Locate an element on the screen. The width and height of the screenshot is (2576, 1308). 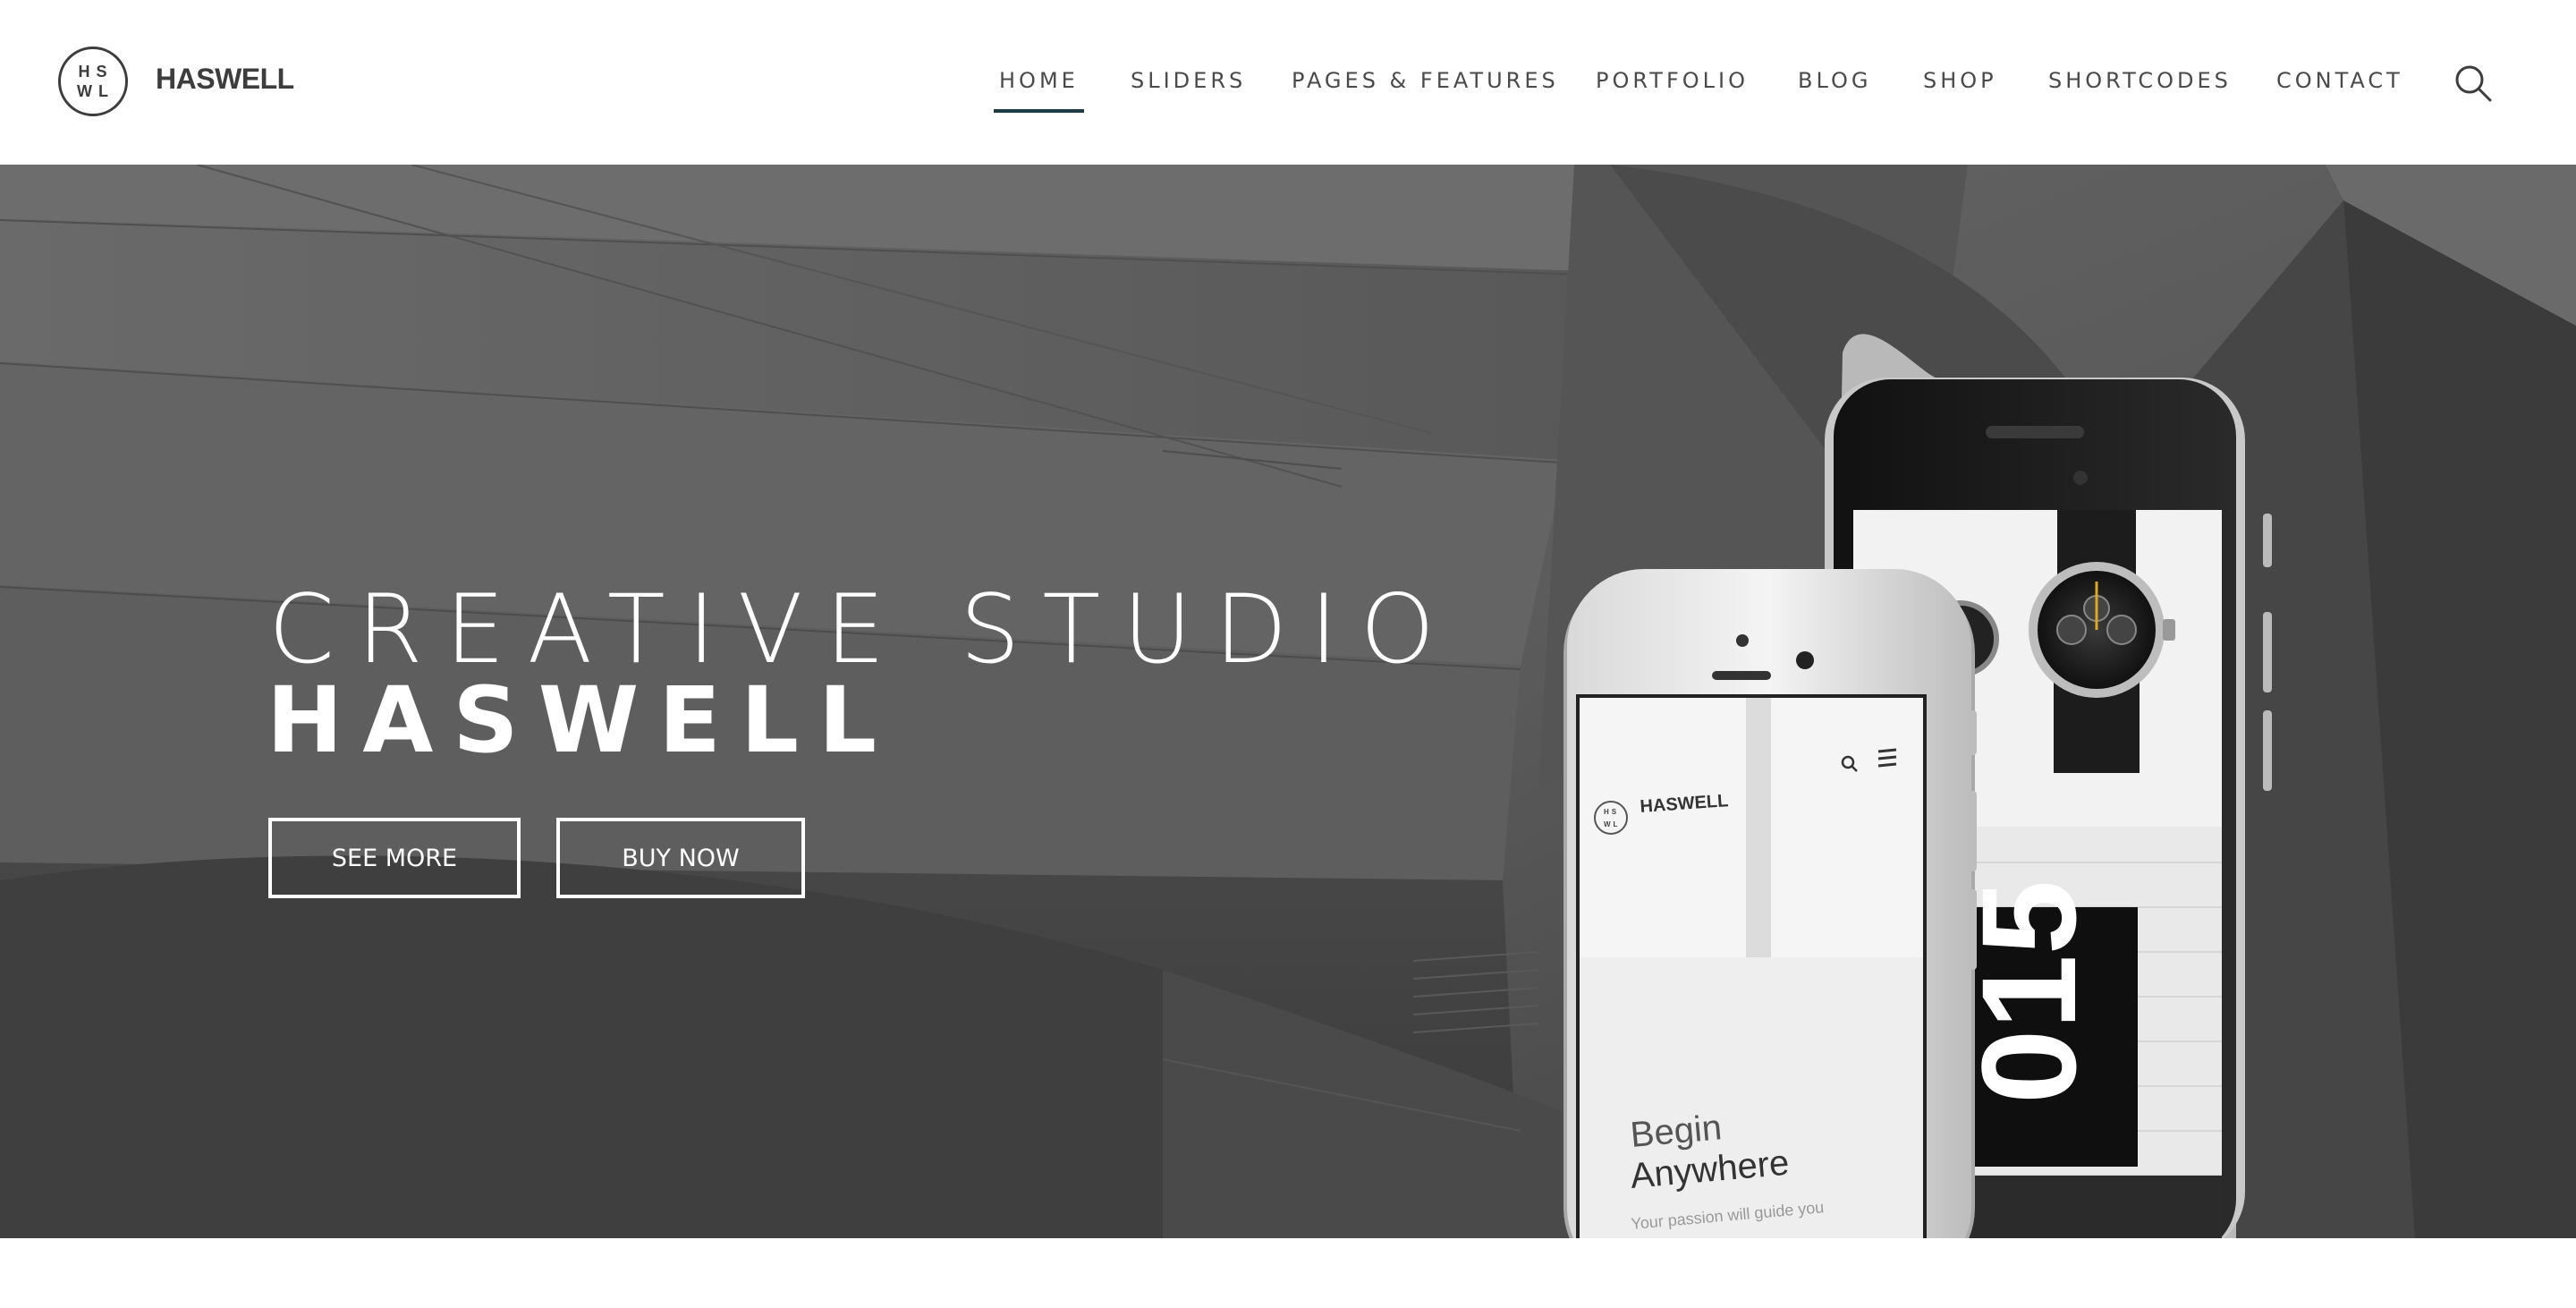
hero-title-line2: HASWELL is located at coordinates (581, 720).